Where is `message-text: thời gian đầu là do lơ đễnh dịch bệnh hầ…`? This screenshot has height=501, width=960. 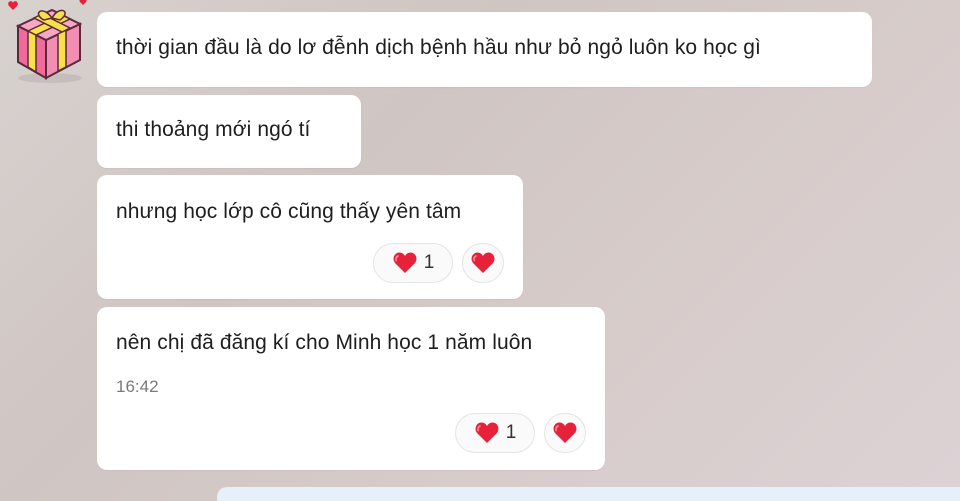
message-text: thời gian đầu là do lơ đễnh dịch bệnh hầ… is located at coordinates (438, 47).